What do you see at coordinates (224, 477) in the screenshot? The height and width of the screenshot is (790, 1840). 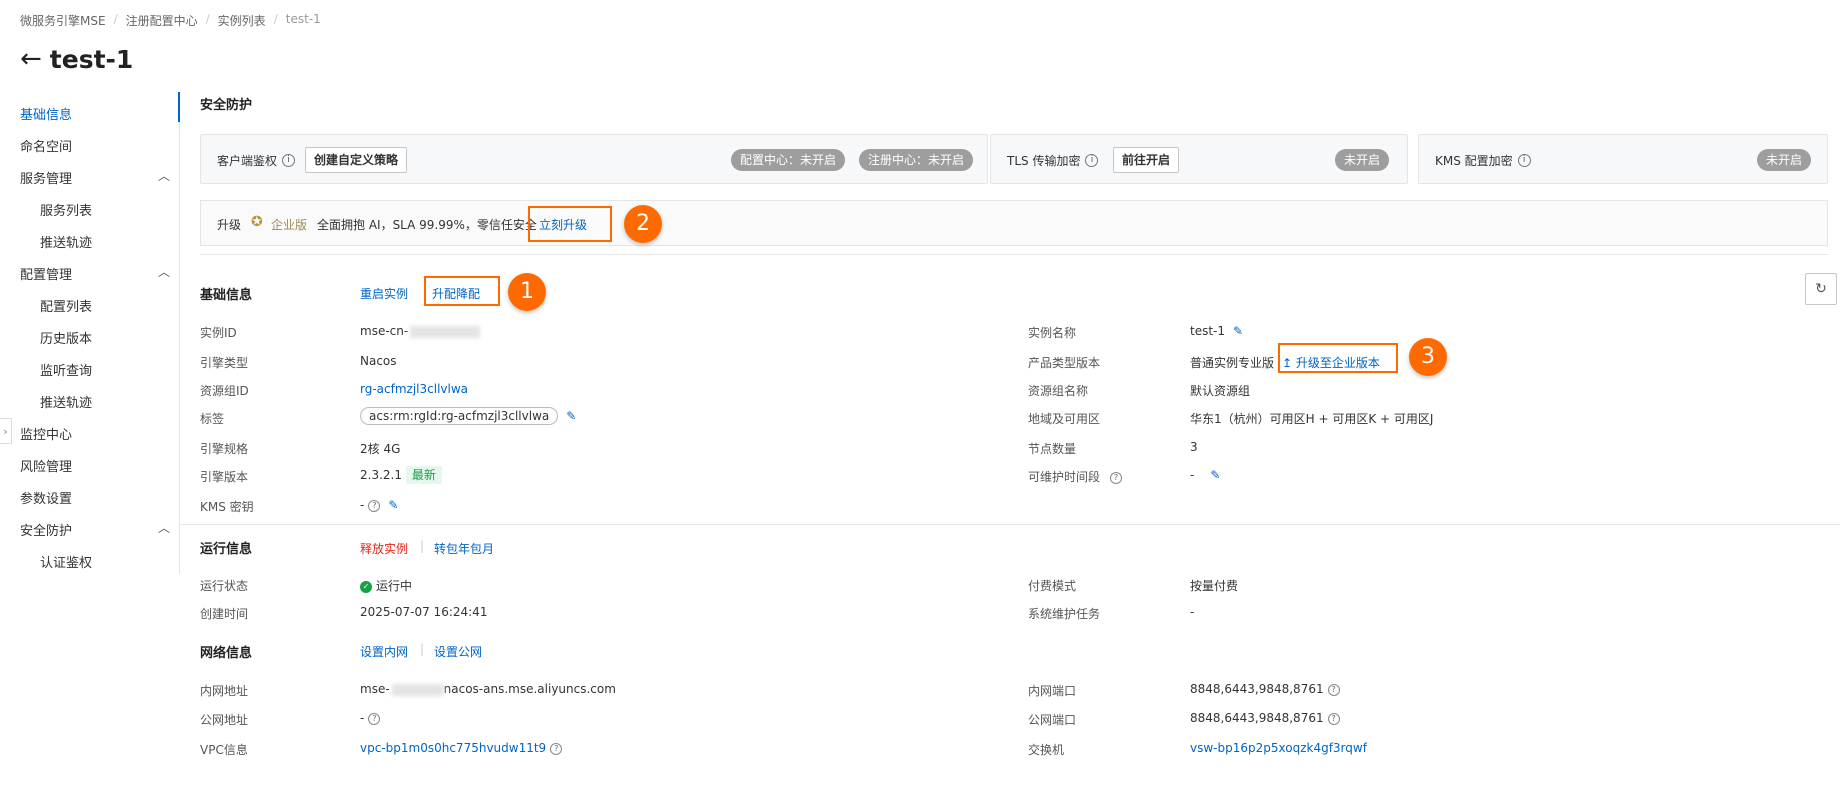 I see `engine-version-label: 引擎版本` at bounding box center [224, 477].